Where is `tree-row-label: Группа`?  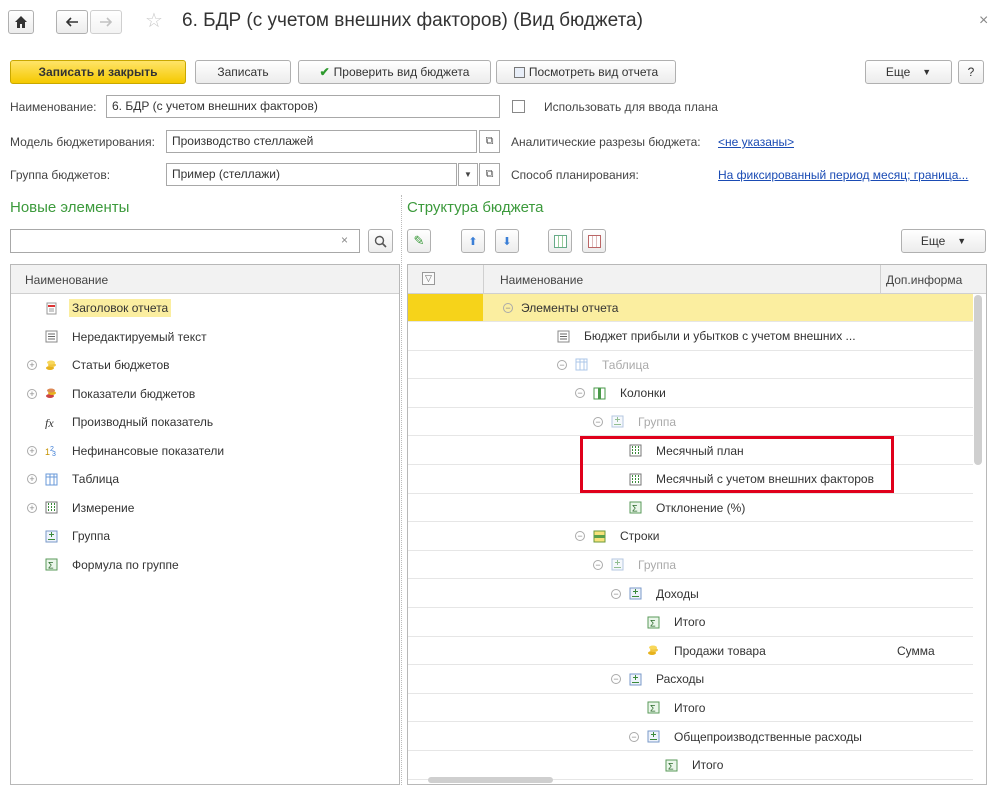
tree-row-label: Группа is located at coordinates (657, 421).